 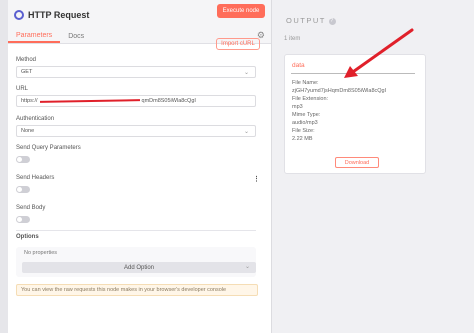 I want to click on authentication-value: None, so click(x=28, y=131).